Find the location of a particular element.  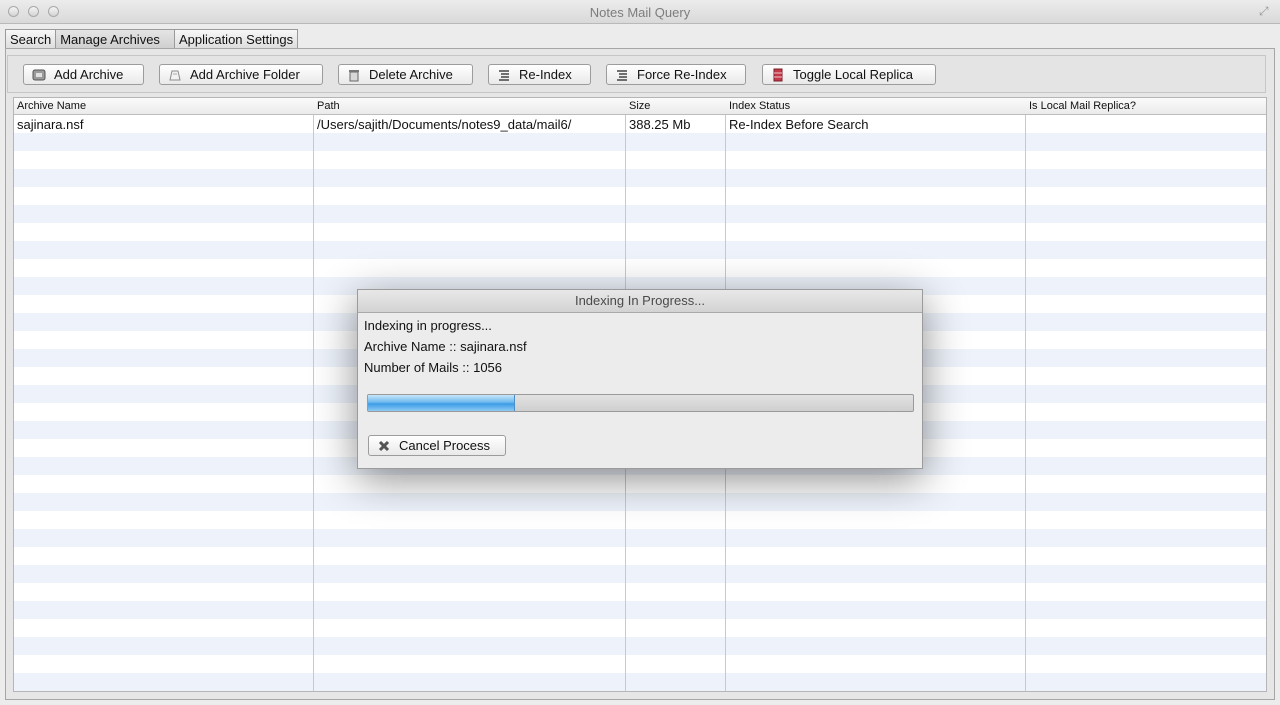

cell-index-status: Re-Index Before Search is located at coordinates (799, 124).